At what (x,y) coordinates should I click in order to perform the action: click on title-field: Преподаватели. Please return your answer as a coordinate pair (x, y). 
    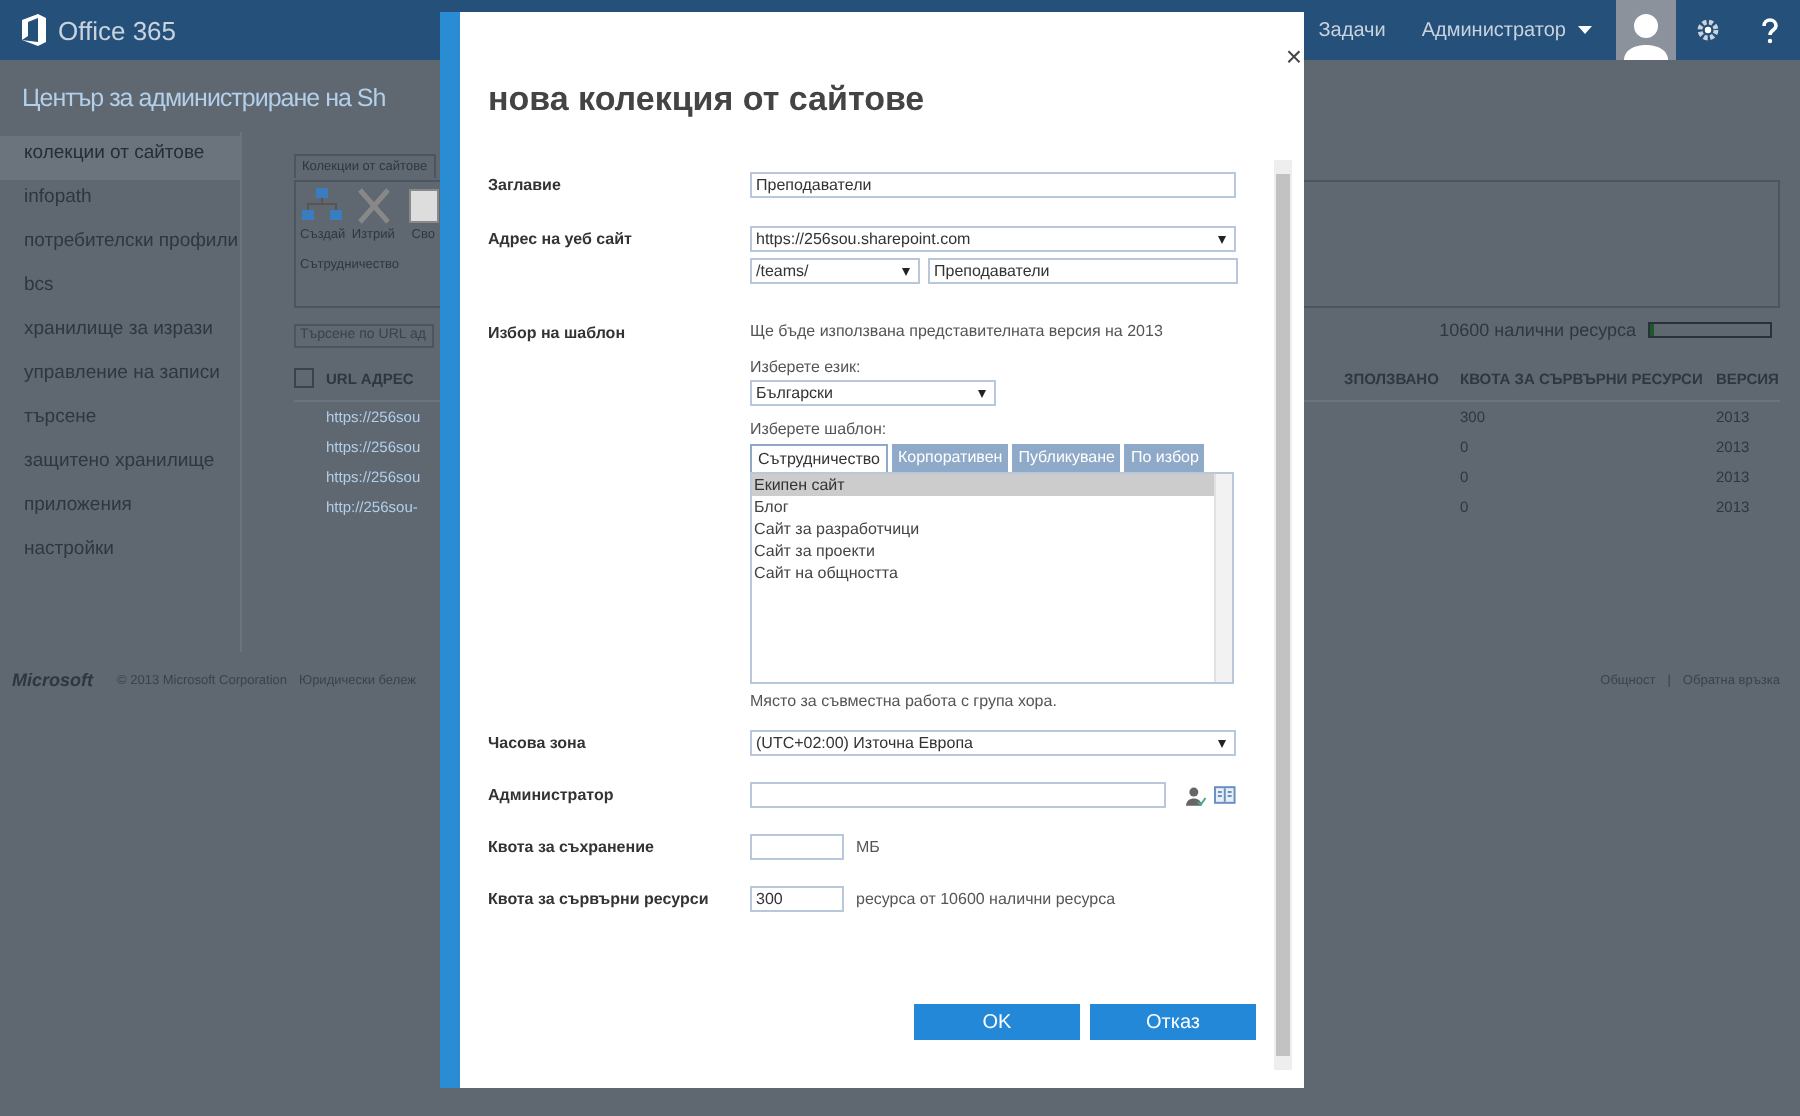
    Looking at the image, I should click on (993, 185).